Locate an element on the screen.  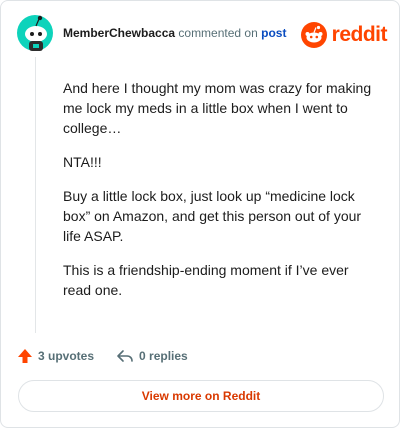
reply-count: 0 replies is located at coordinates (163, 356).